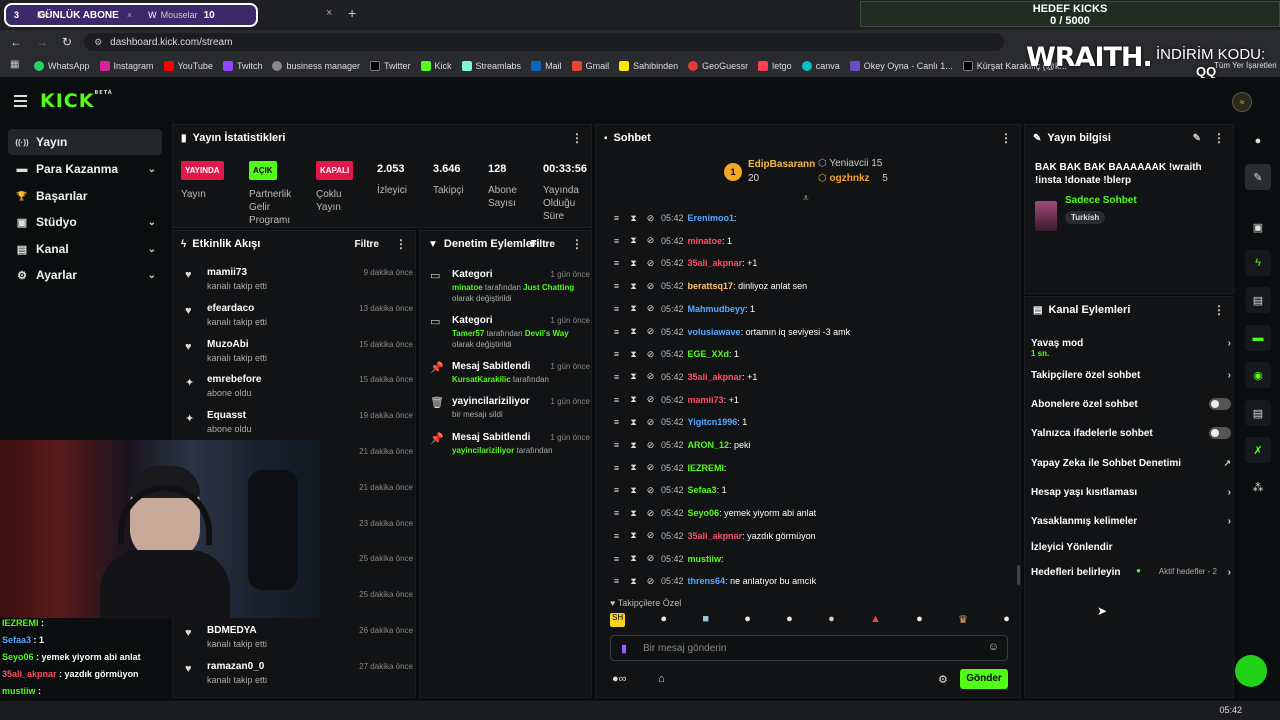  I want to click on bookmark-letgo: letgo, so click(775, 65).